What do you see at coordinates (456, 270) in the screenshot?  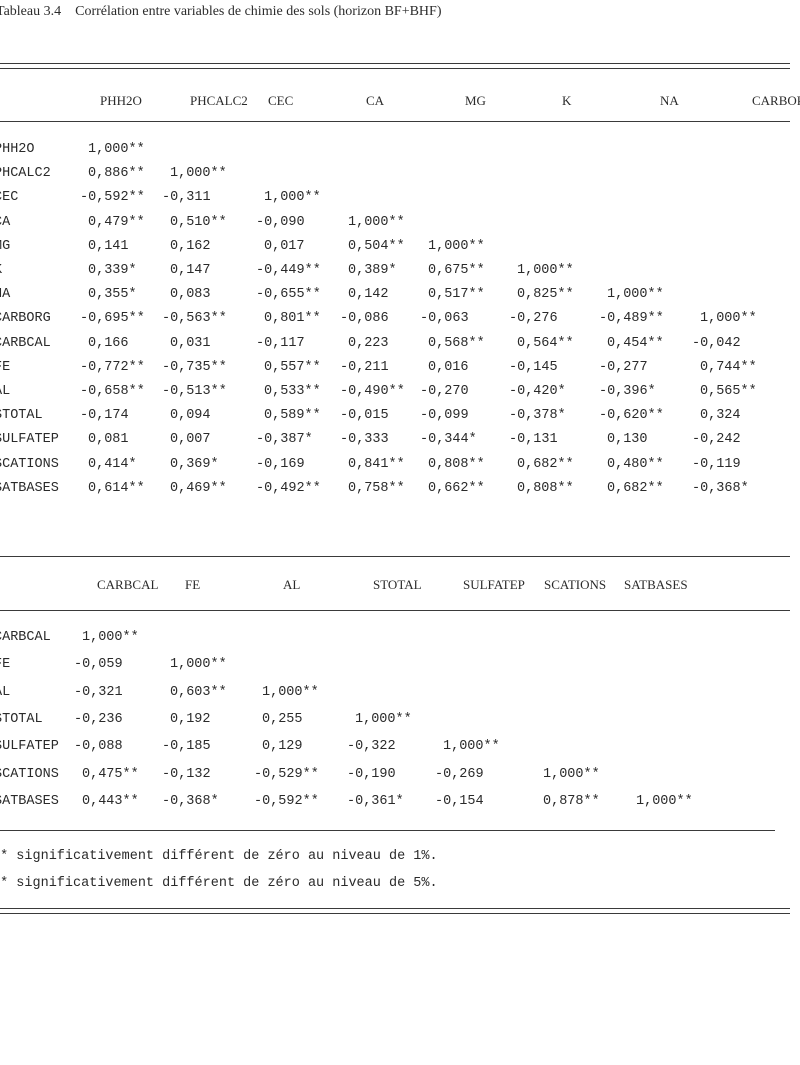 I see `correlation-cell: 0,675**` at bounding box center [456, 270].